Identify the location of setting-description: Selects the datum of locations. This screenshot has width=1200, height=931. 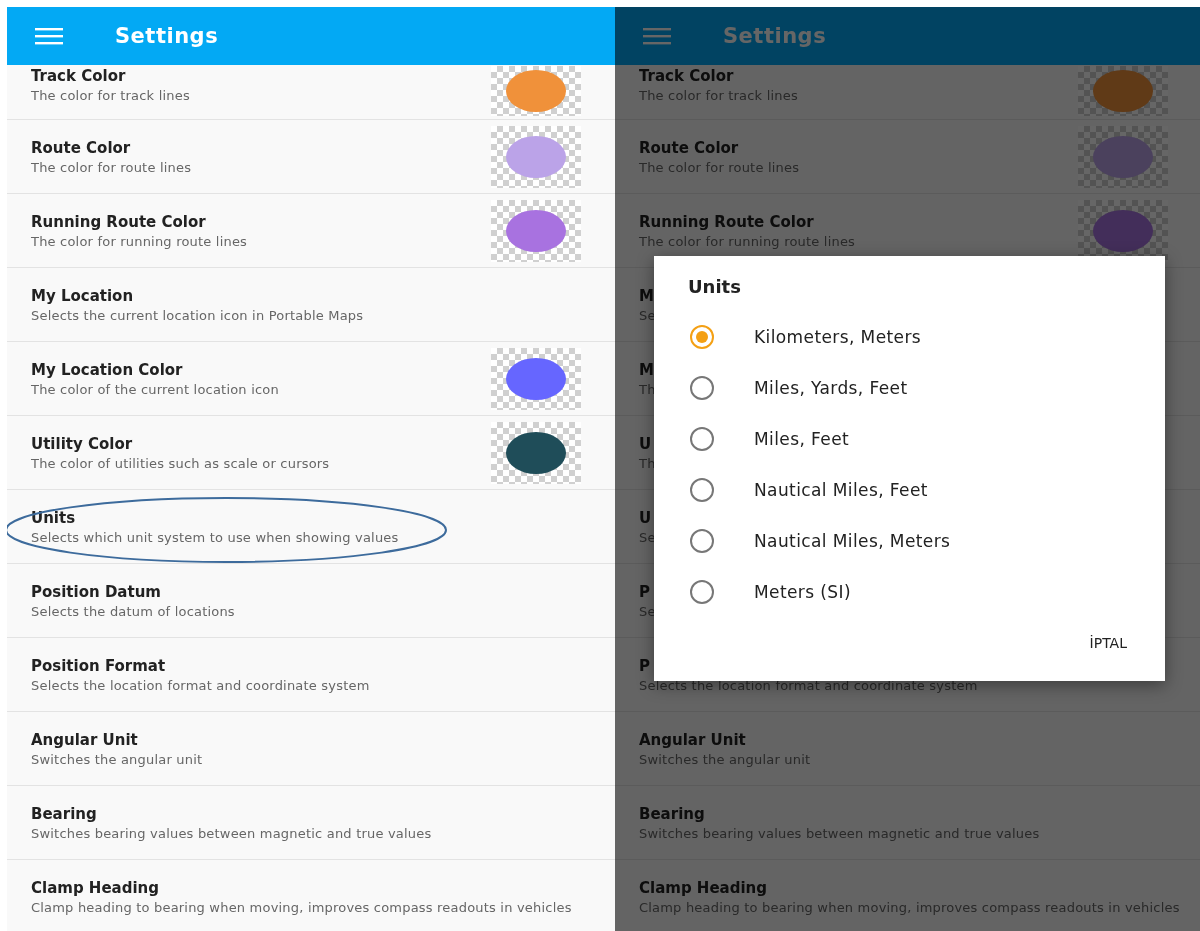
(133, 611).